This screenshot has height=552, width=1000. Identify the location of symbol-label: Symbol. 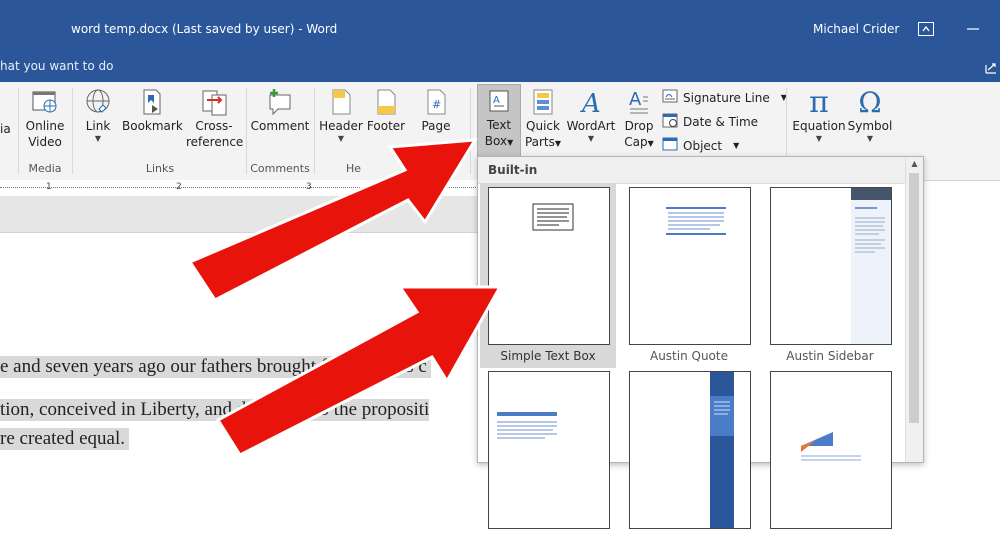
(870, 126).